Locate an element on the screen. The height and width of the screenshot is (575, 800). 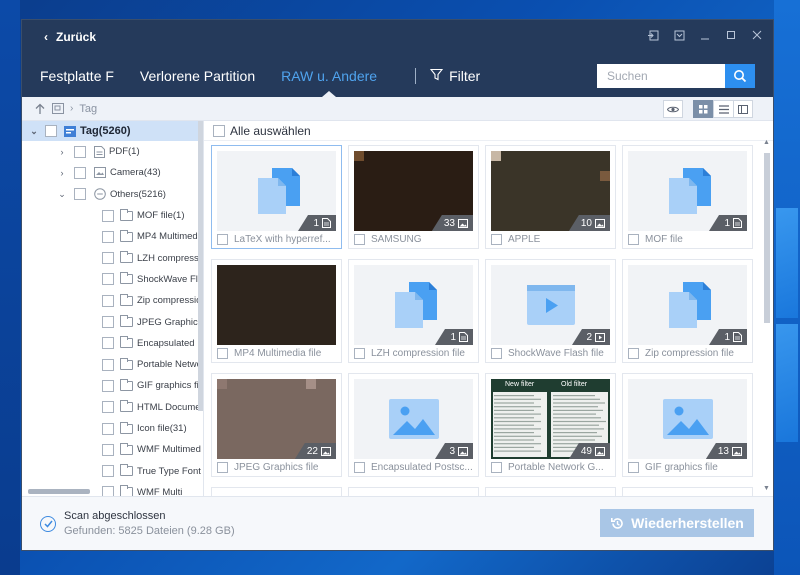
others-icon is located at coordinates (100, 194).